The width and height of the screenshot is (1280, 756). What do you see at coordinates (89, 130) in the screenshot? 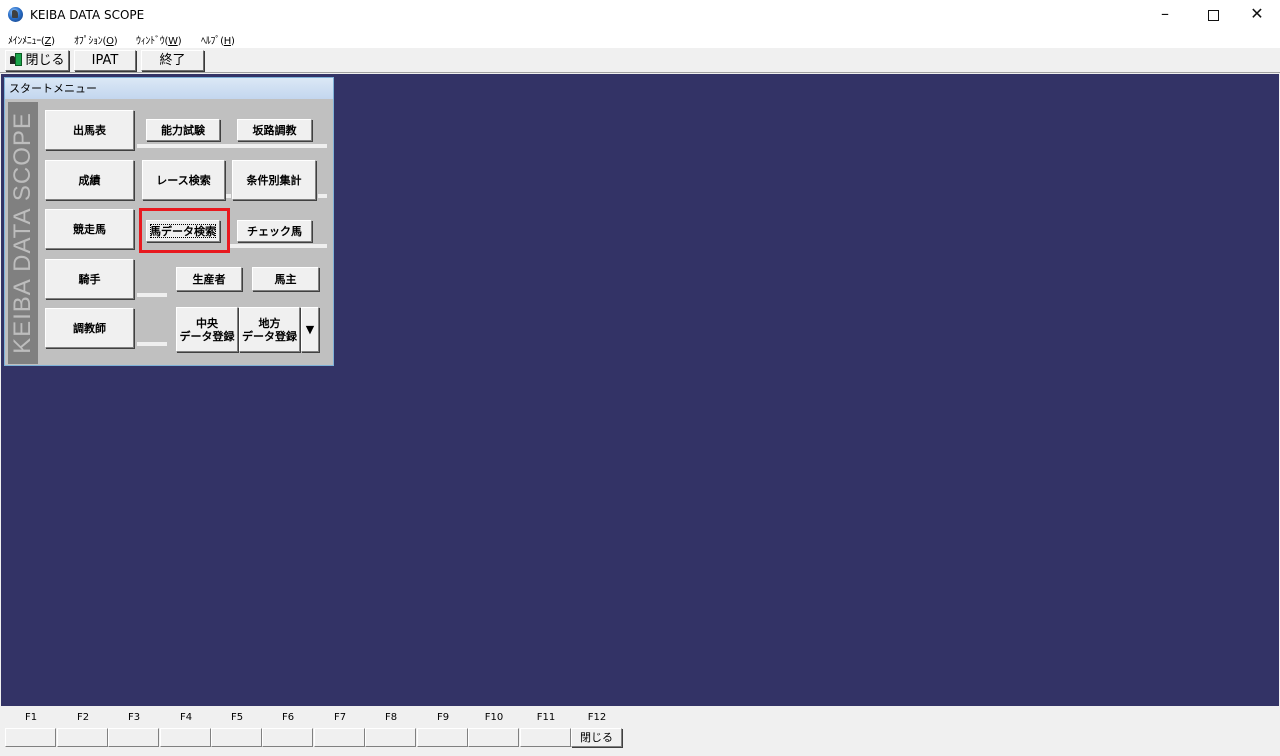
I see `shutsuba-button: 出馬表` at bounding box center [89, 130].